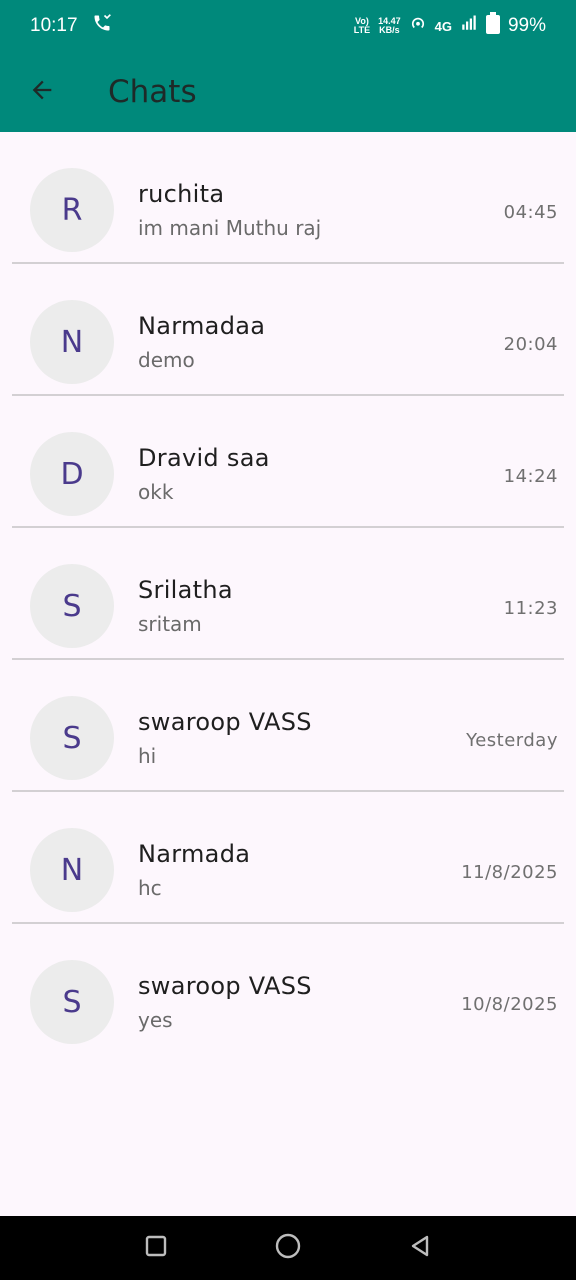 Image resolution: width=576 pixels, height=1280 pixels. What do you see at coordinates (530, 476) in the screenshot?
I see `chat-timestamp: 14:24` at bounding box center [530, 476].